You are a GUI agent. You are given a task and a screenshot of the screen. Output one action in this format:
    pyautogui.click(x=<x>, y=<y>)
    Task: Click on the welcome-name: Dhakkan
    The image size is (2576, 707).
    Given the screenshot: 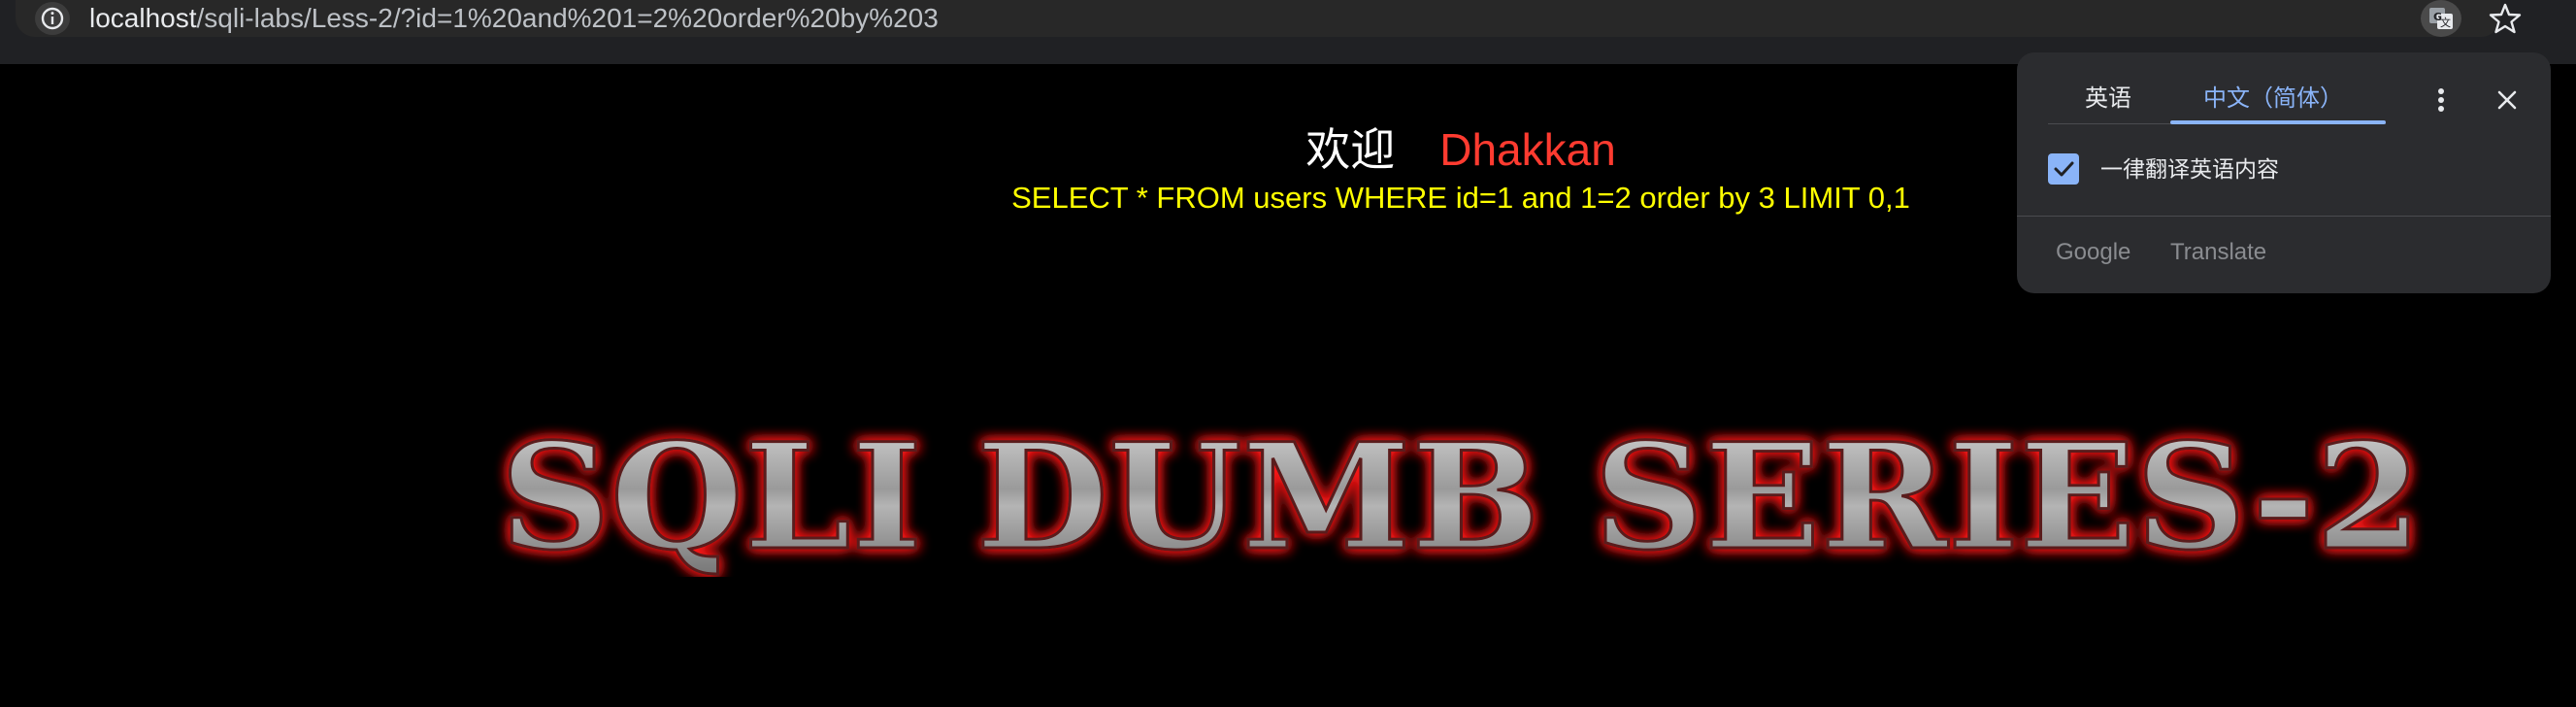 What is the action you would take?
    pyautogui.click(x=1527, y=149)
    